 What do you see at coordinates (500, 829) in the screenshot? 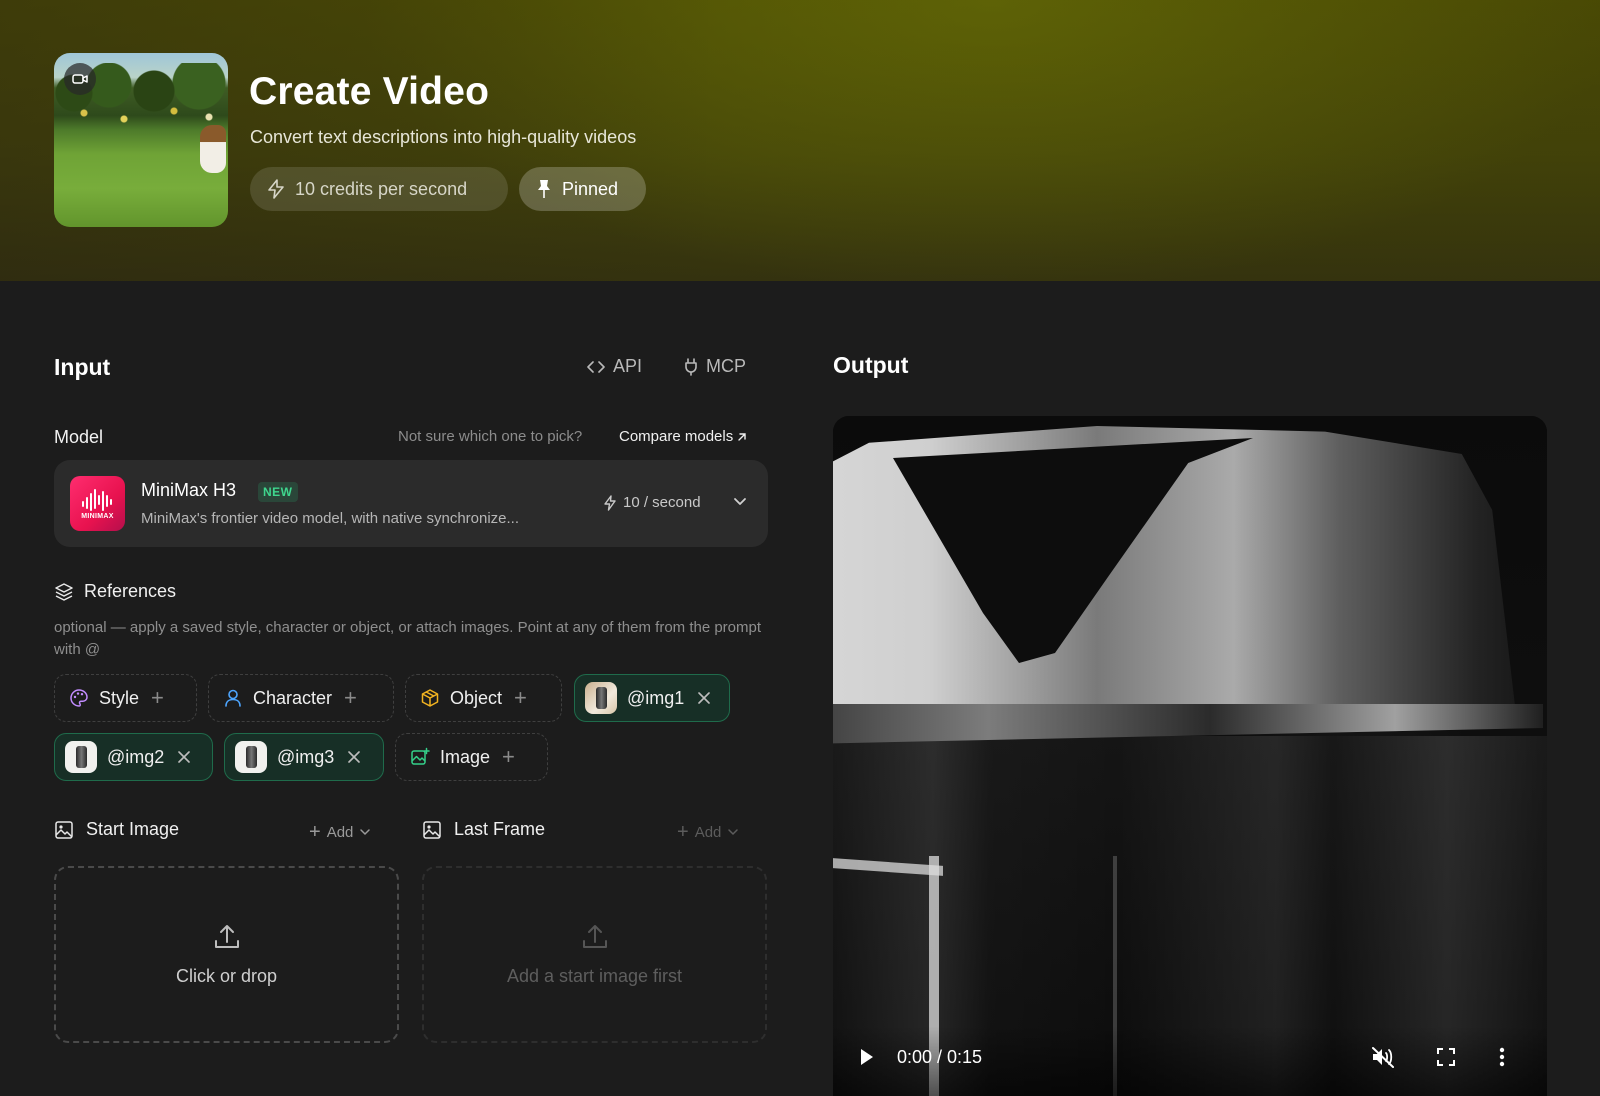
I see `last-frame-title: Last Frame` at bounding box center [500, 829].